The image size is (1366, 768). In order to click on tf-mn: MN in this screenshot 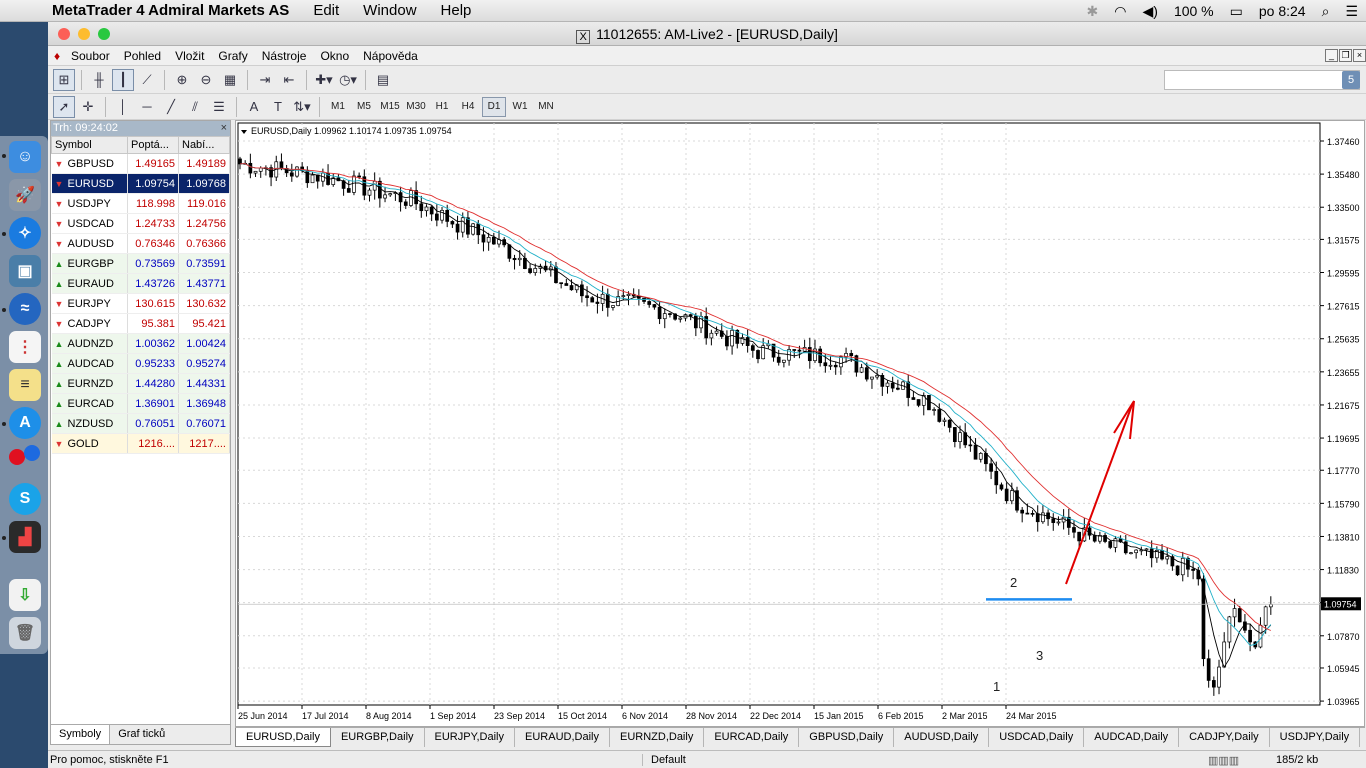, I will do `click(546, 107)`.